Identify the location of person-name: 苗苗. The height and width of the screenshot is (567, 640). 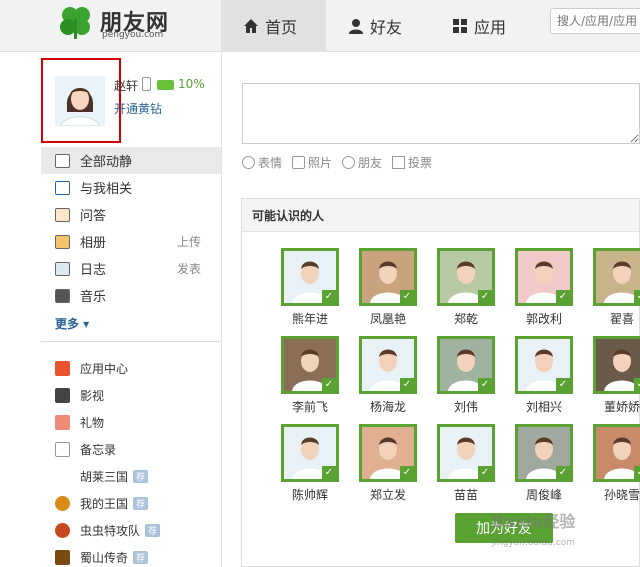
(466, 494).